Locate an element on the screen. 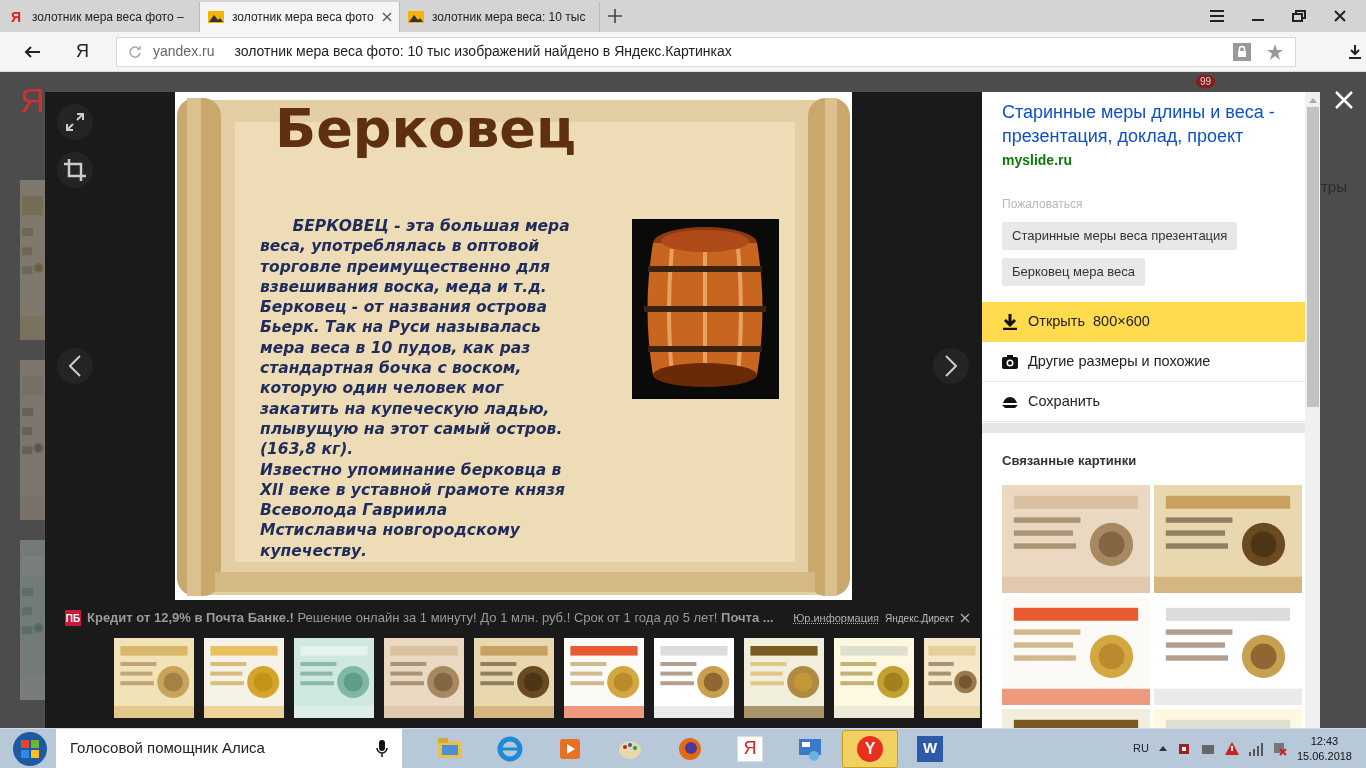  bank-logo: ПБ is located at coordinates (73, 618).